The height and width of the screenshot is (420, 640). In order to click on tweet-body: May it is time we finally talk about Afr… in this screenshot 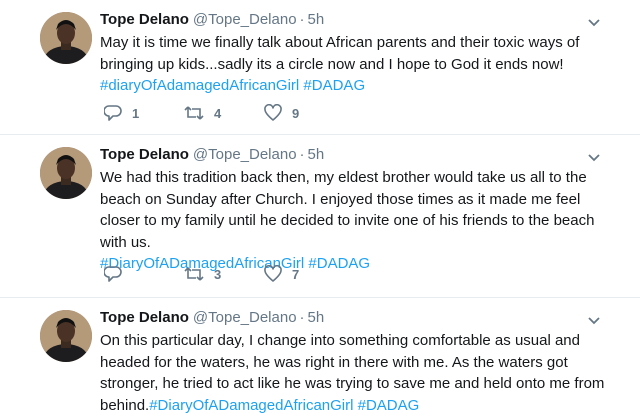, I will do `click(340, 53)`.